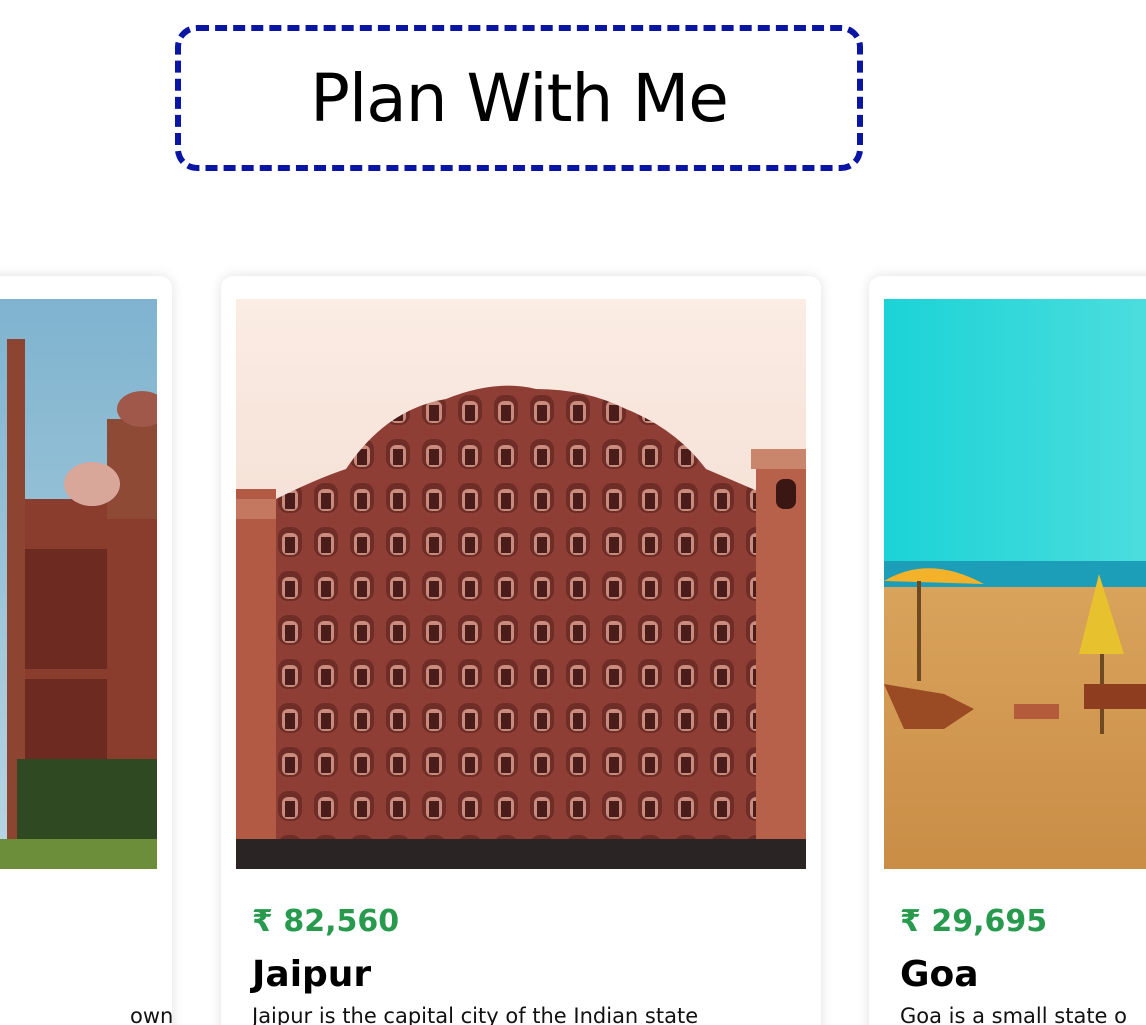 This screenshot has height=1025, width=1146. I want to click on tour-image-taj-mahal, so click(78, 584).